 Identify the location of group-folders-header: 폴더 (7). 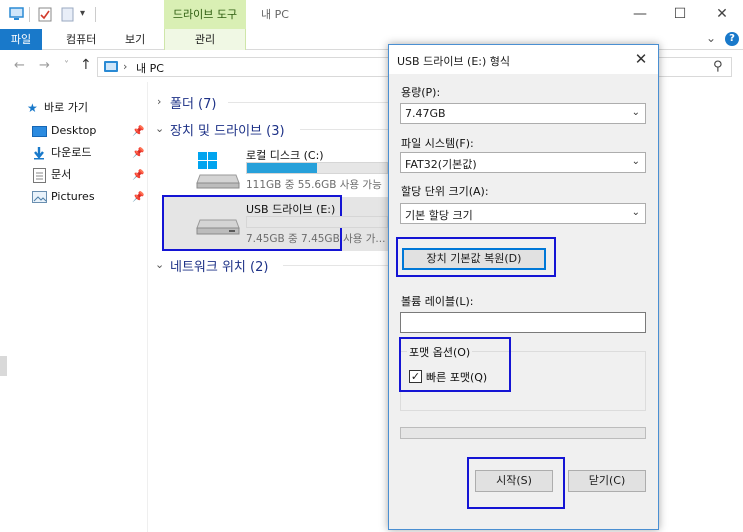
(193, 102).